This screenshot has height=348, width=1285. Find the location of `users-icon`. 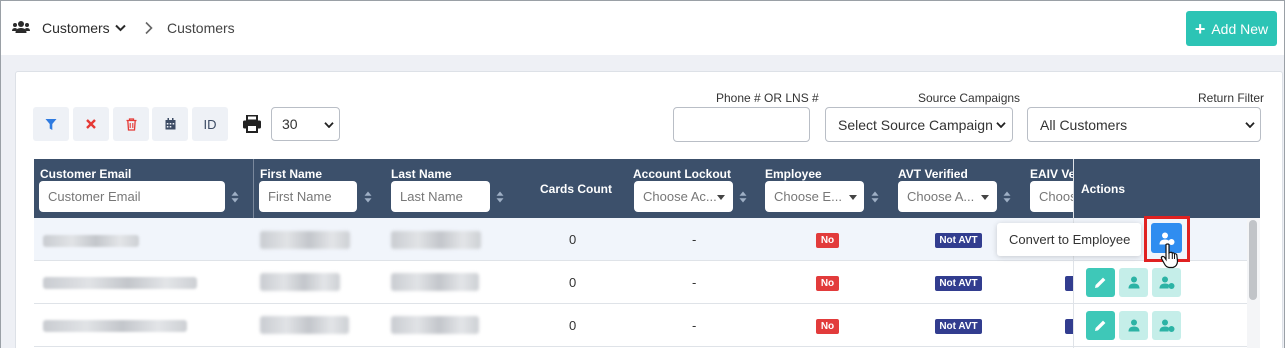

users-icon is located at coordinates (21, 27).